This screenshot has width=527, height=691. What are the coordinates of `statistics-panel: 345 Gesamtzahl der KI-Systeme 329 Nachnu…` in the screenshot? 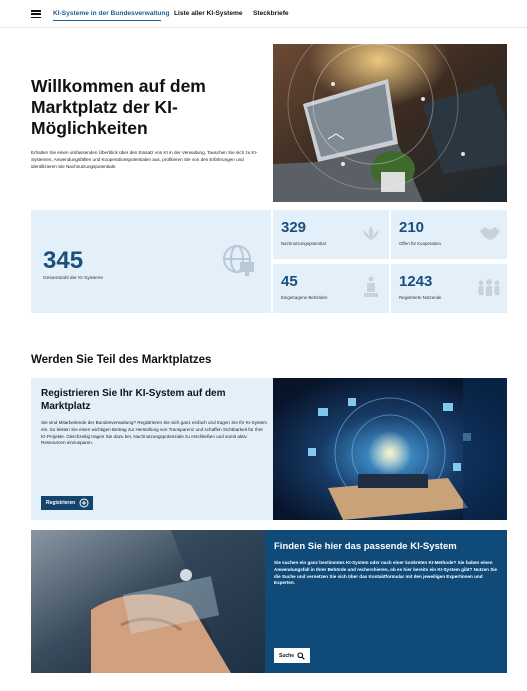 It's located at (269, 261).